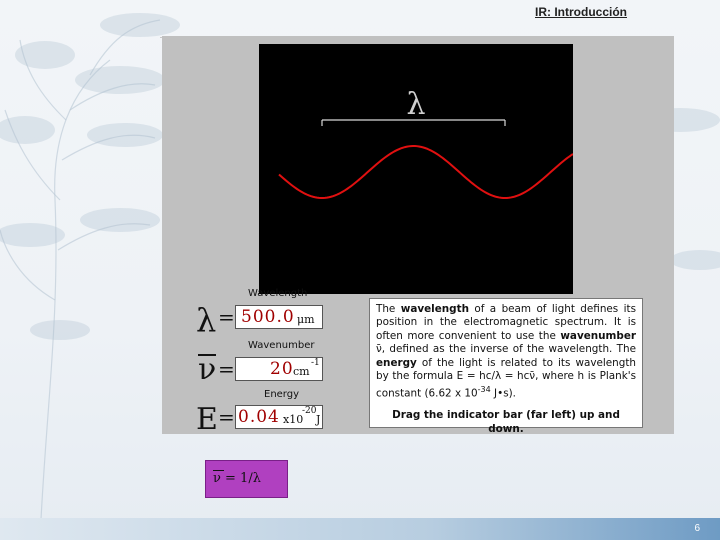  Describe the element at coordinates (293, 419) in the screenshot. I see `energy-unit-prefix: x10` at that location.